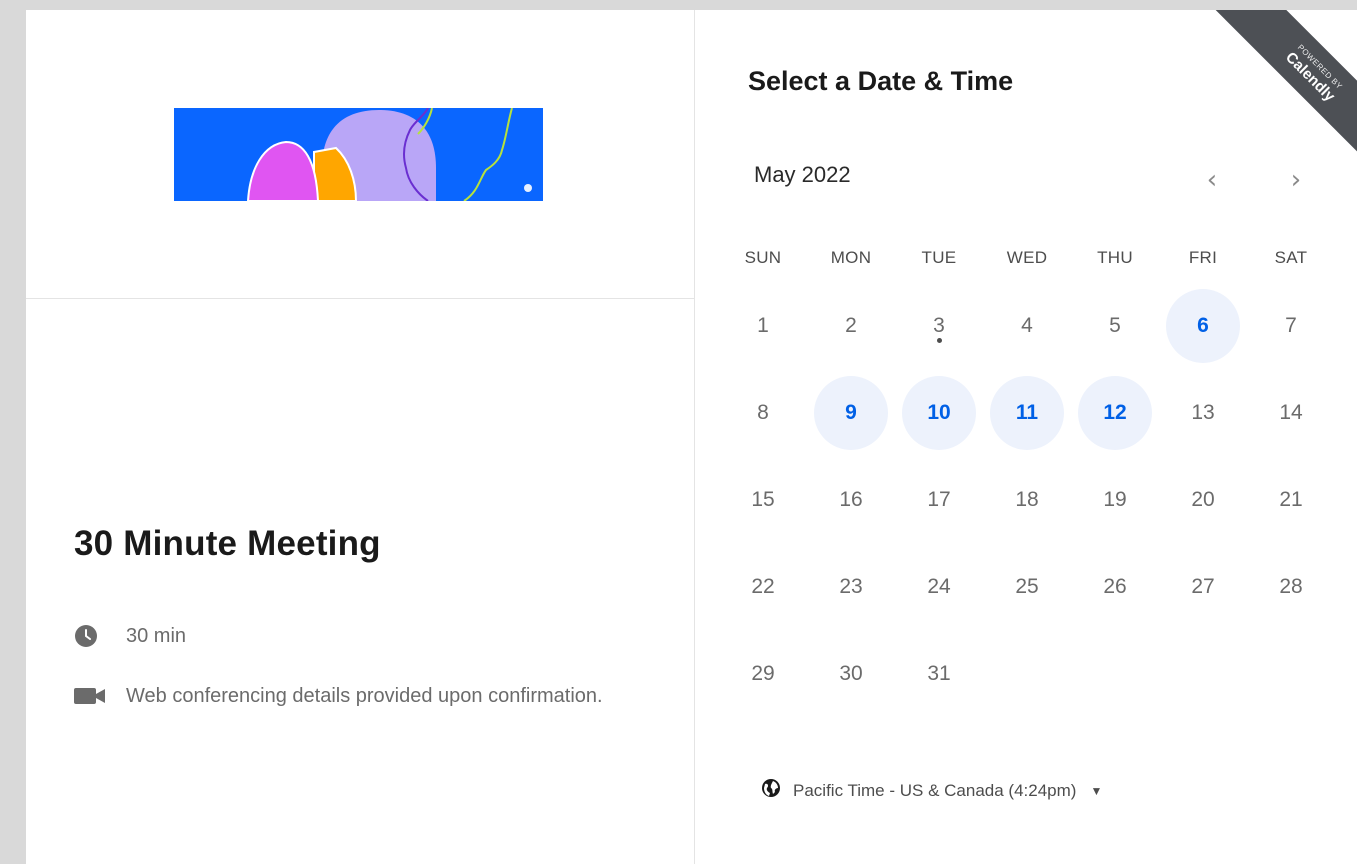  I want to click on date-number: 29, so click(763, 673).